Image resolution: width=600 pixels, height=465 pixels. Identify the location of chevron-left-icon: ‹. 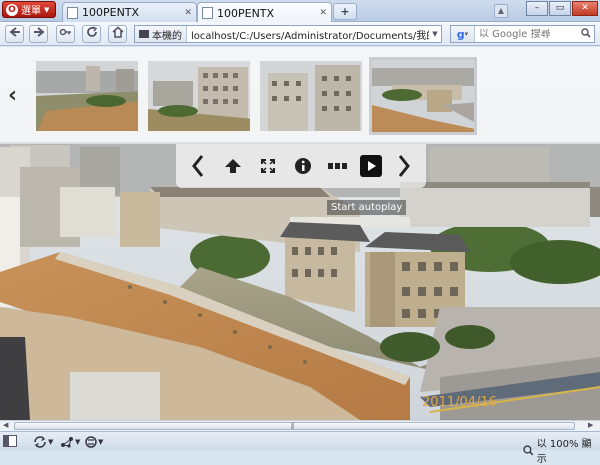
(12, 95).